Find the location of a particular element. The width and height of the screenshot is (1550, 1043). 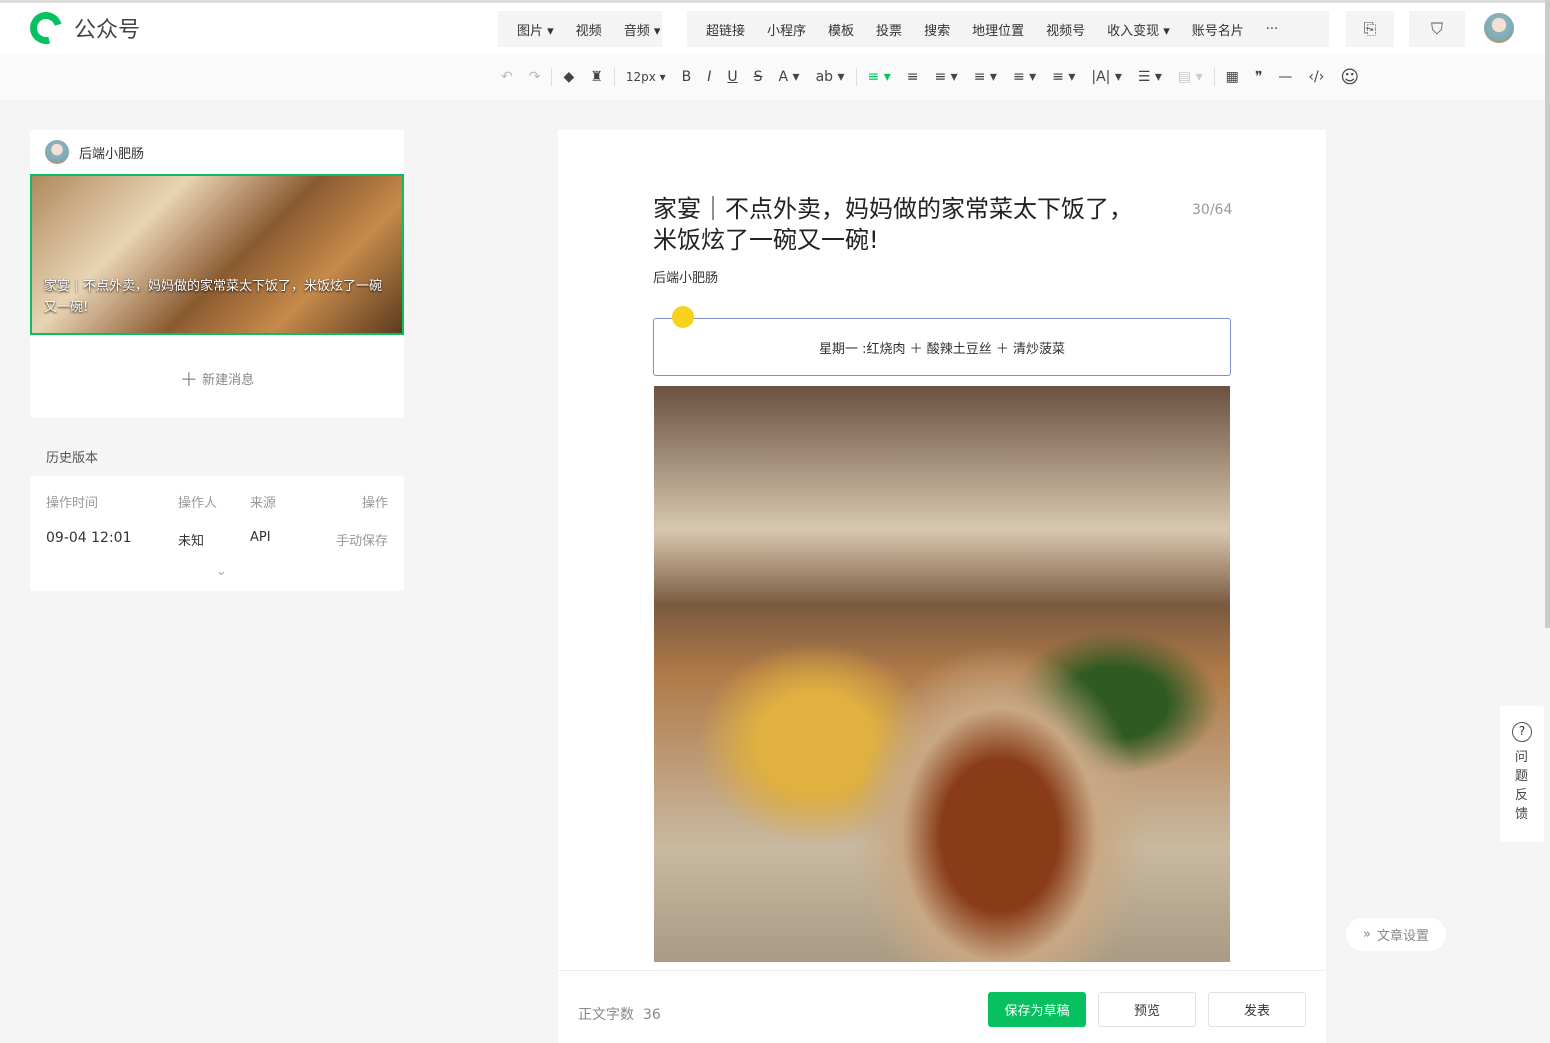

more-button: ··· is located at coordinates (1272, 29).